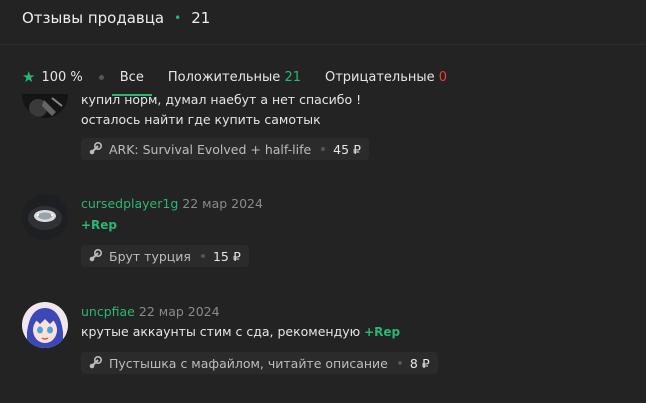 The image size is (646, 403). I want to click on review-meta: uncpfiae 22 мар 2024, so click(150, 311).